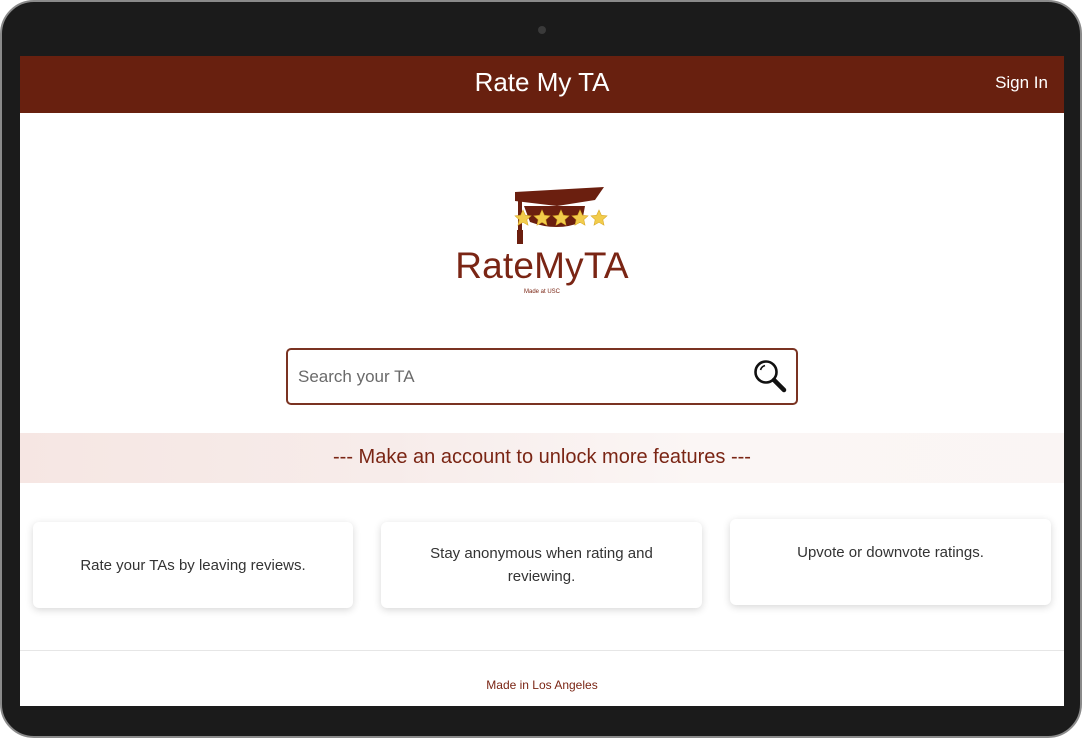 This screenshot has height=738, width=1082. What do you see at coordinates (1021, 83) in the screenshot?
I see `sign-in-link: Sign In` at bounding box center [1021, 83].